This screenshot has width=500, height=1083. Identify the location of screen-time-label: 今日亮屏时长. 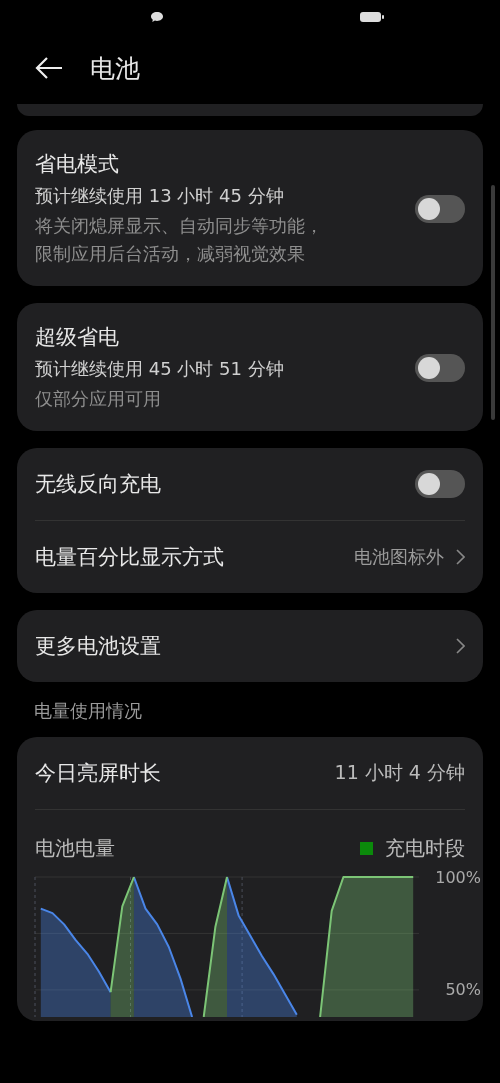
(98, 773).